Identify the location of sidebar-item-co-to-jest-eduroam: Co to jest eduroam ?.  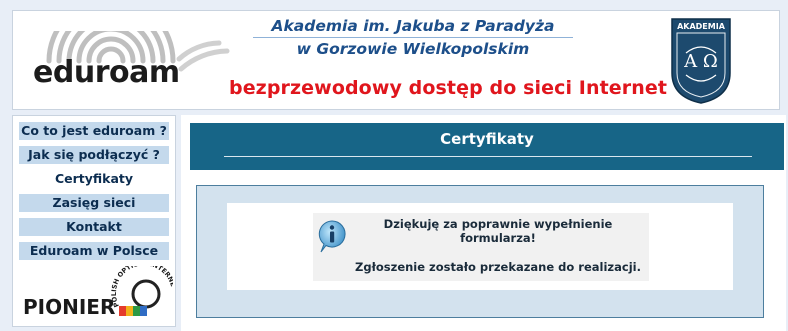
(94, 131).